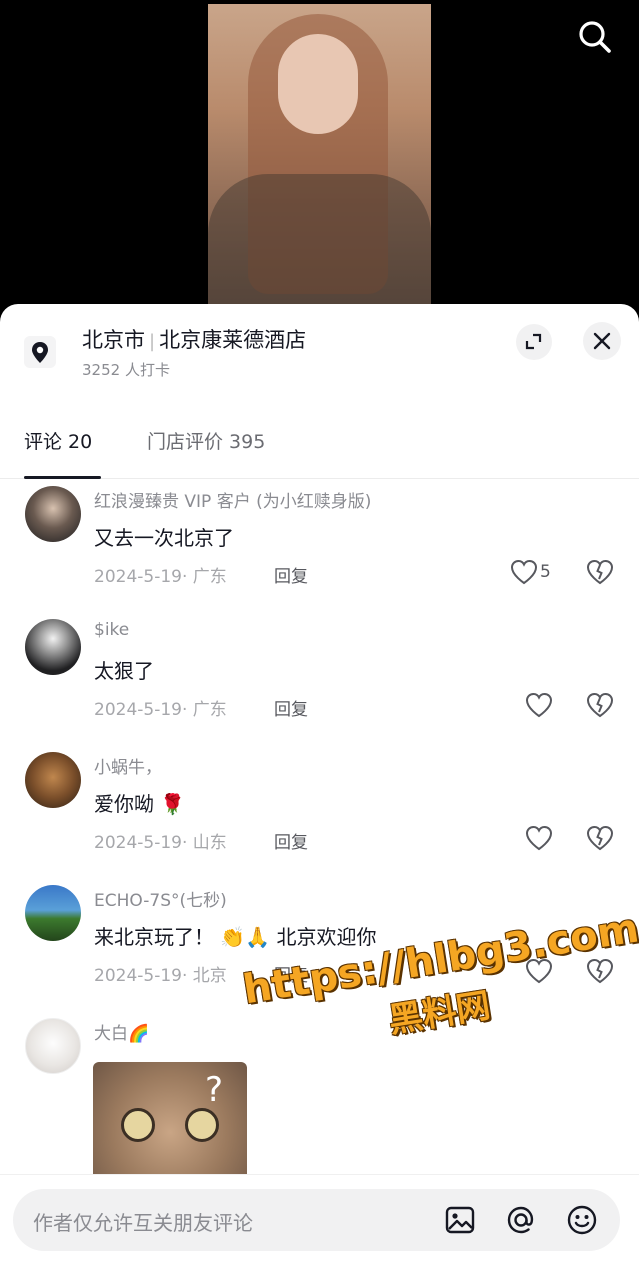 The image size is (639, 1280). I want to click on search-icon, so click(595, 37).